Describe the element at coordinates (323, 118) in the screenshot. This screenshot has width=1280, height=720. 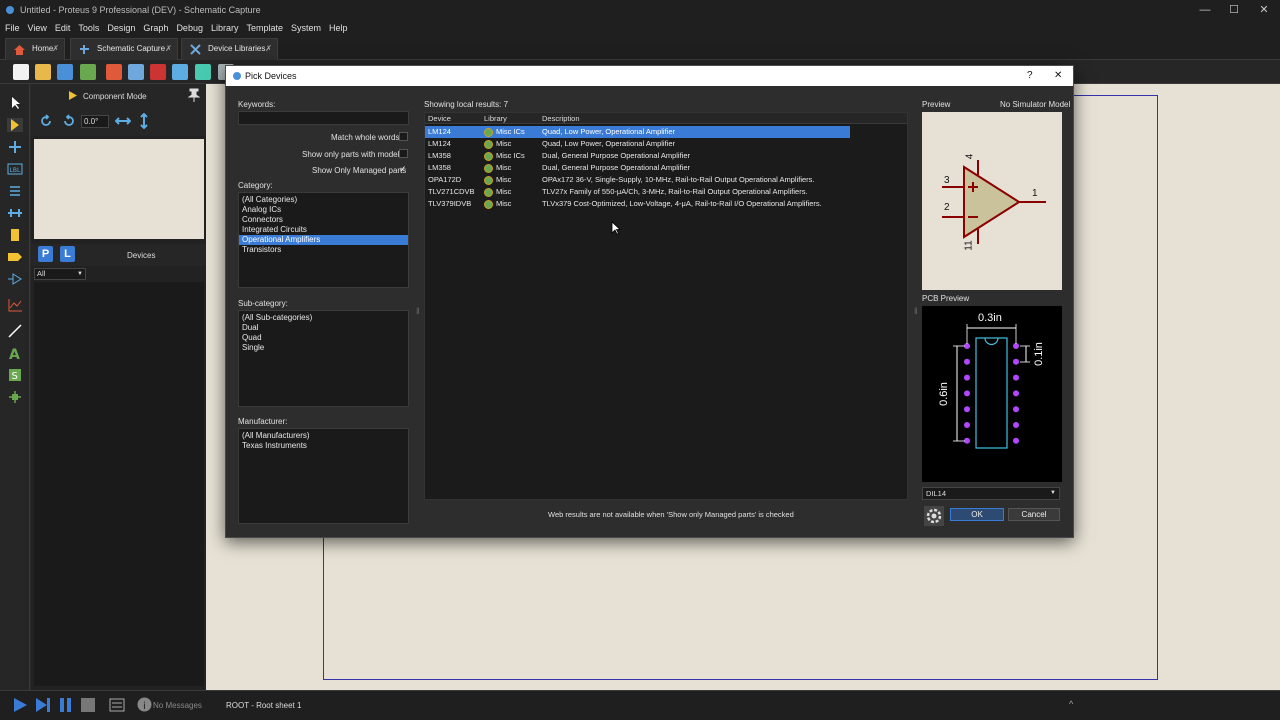
I see `keywords-input` at that location.